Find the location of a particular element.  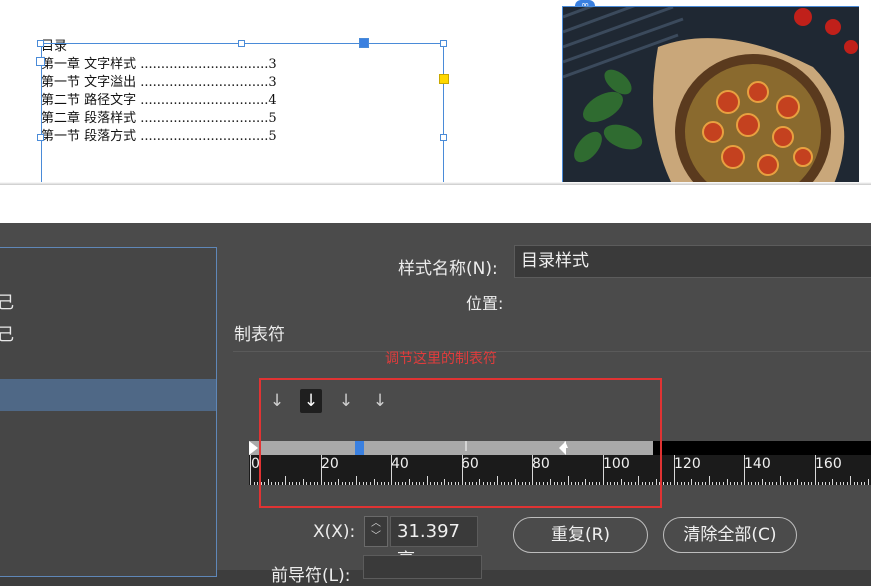

section-divider is located at coordinates (552, 351).